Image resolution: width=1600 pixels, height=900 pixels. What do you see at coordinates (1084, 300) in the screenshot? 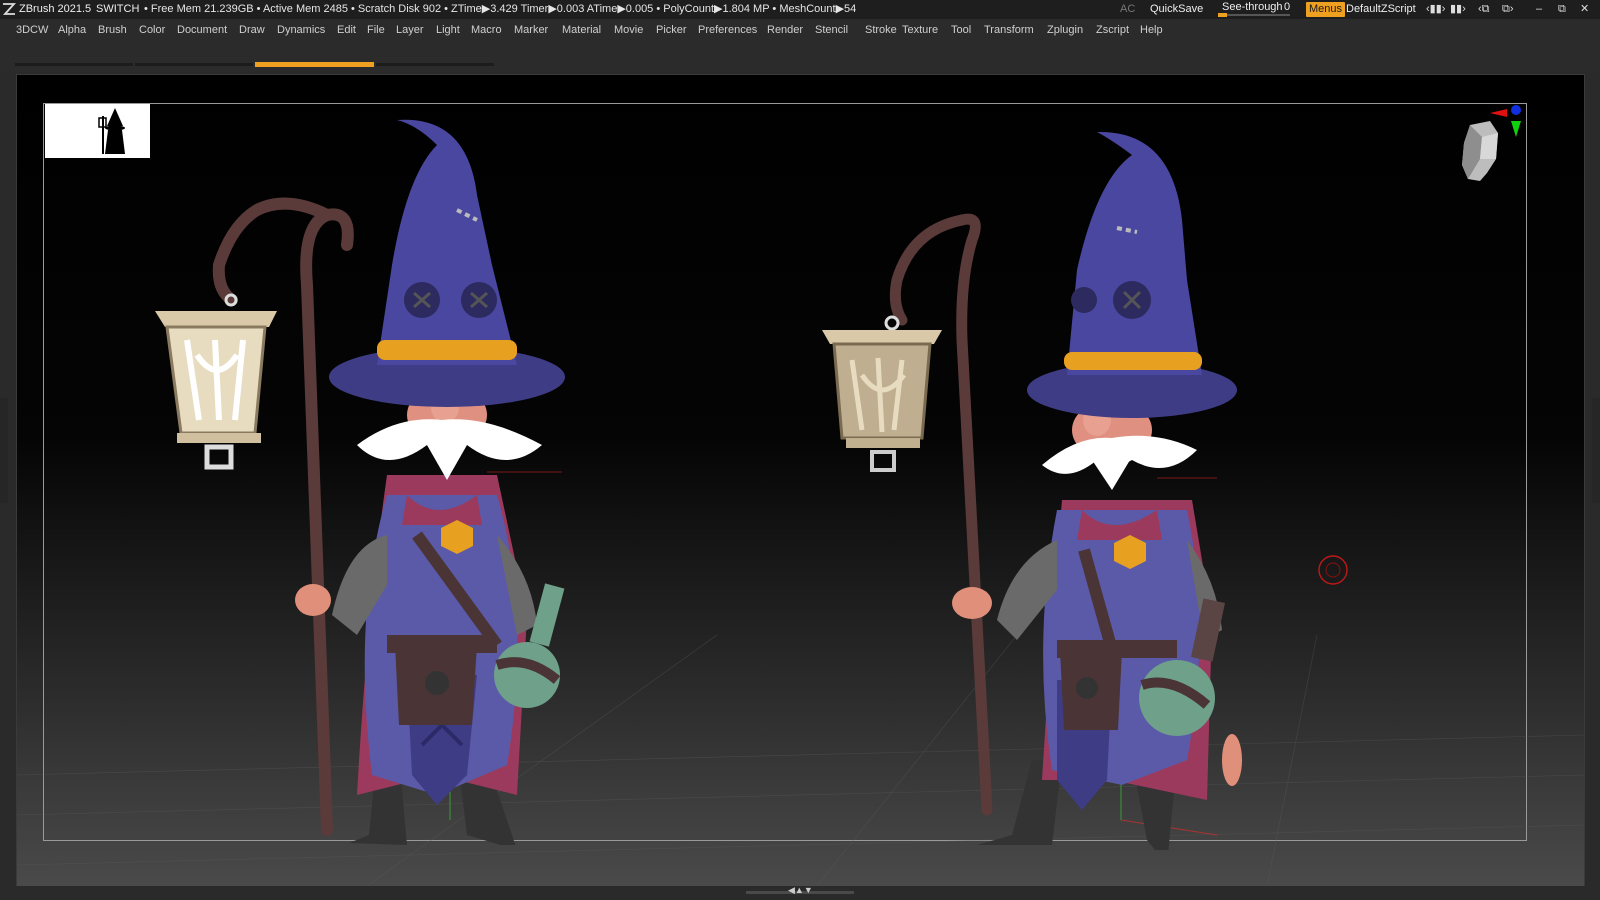
I see `hat-button-left` at bounding box center [1084, 300].